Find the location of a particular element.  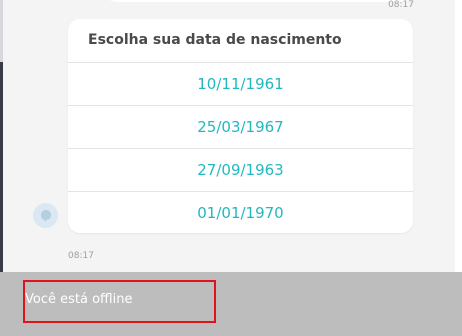

message-timestamp-top: 08:17 is located at coordinates (401, 5).